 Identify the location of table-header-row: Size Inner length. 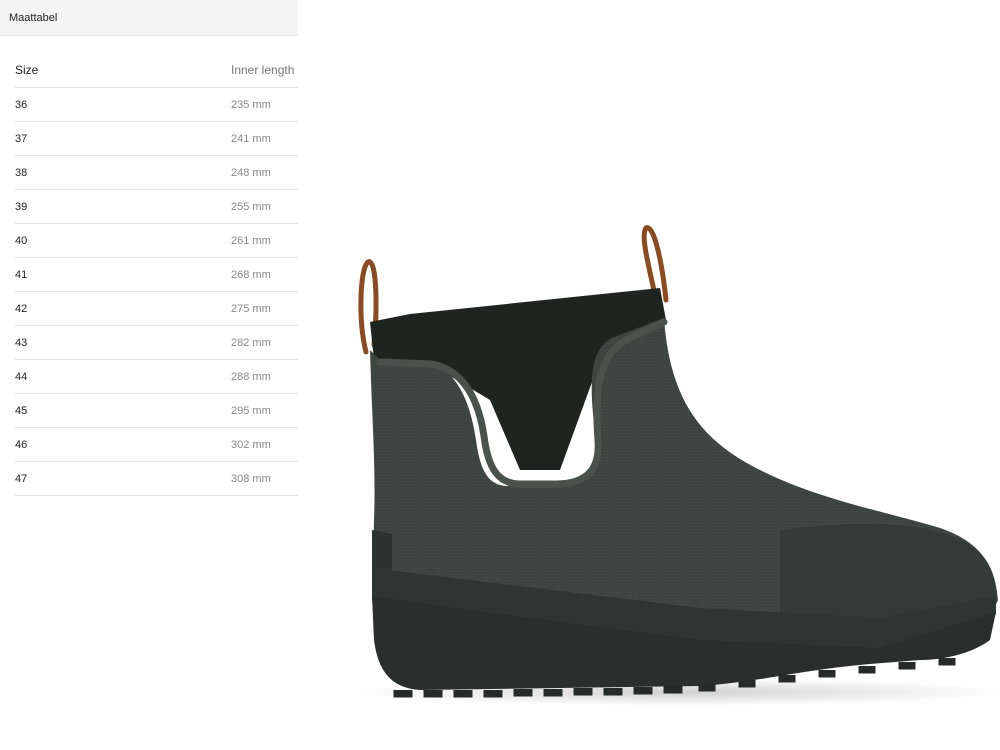
(156, 70).